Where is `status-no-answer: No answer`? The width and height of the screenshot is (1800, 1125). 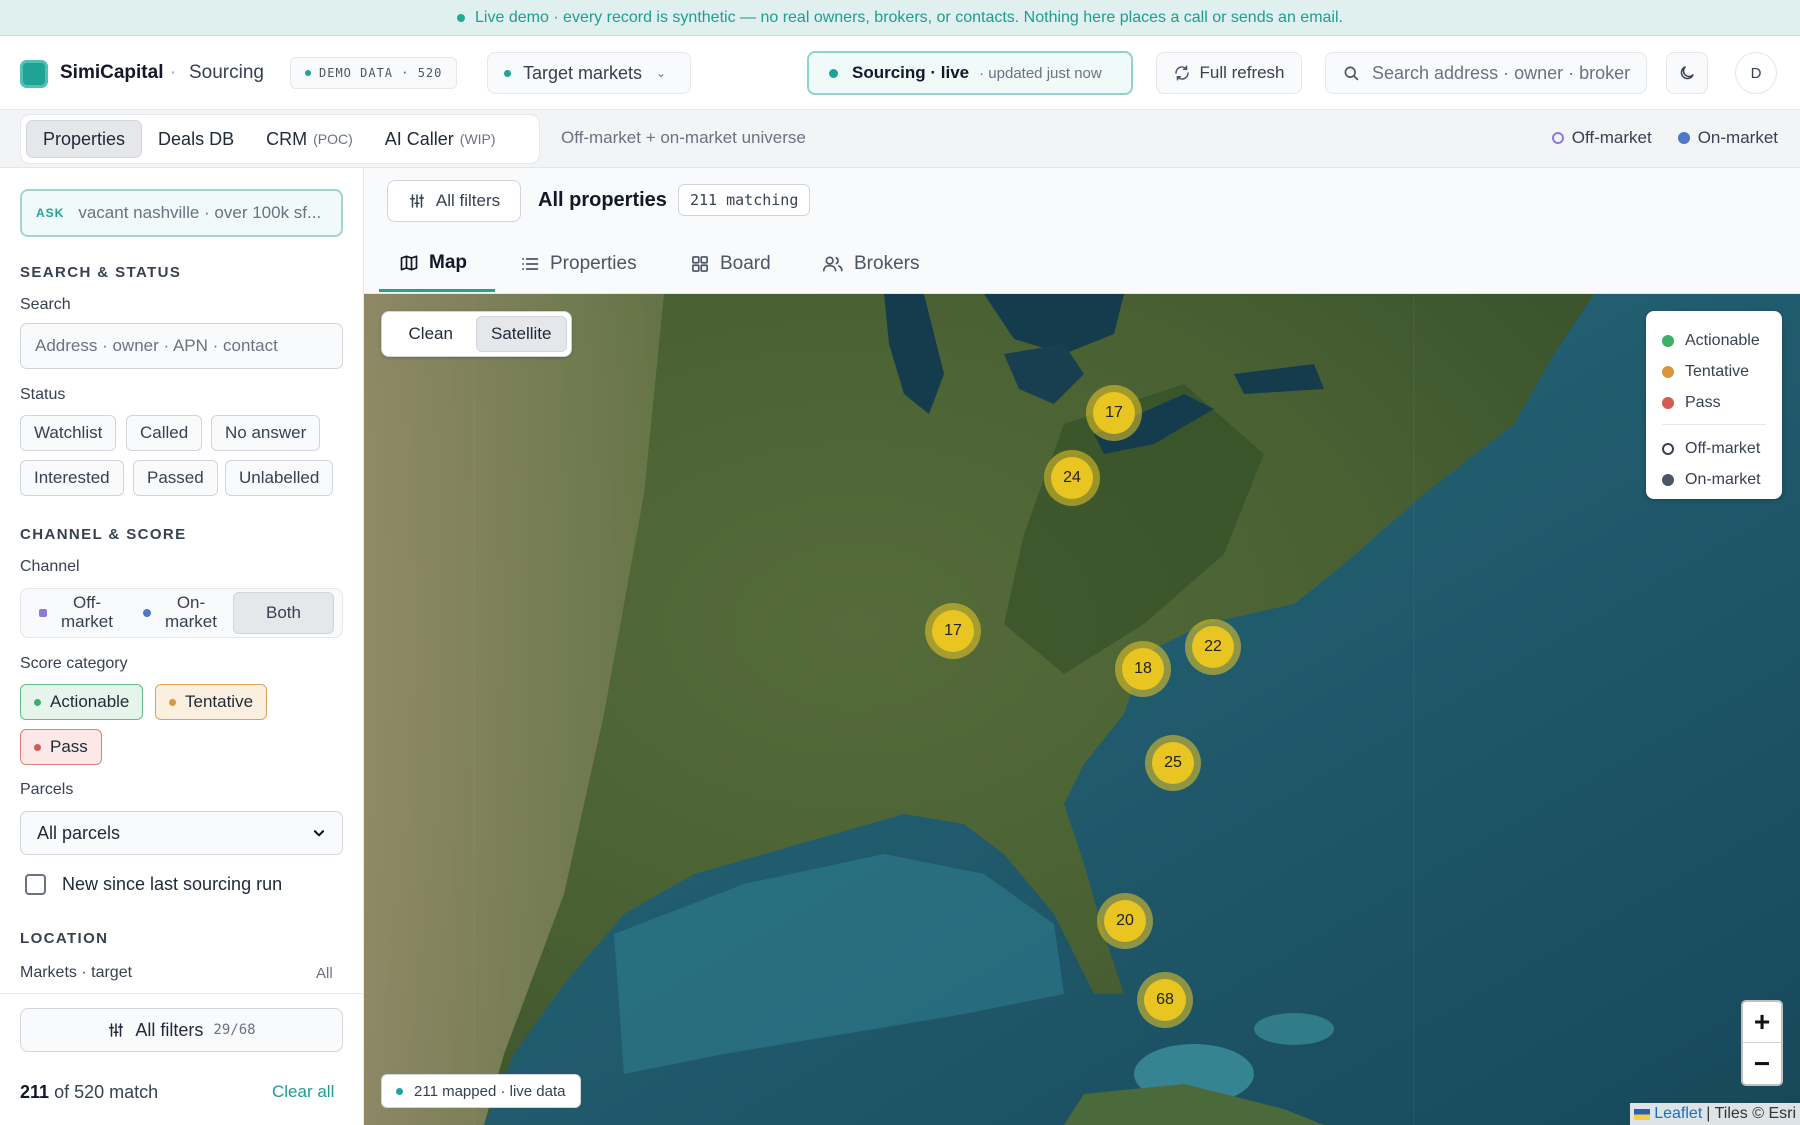 status-no-answer: No answer is located at coordinates (266, 433).